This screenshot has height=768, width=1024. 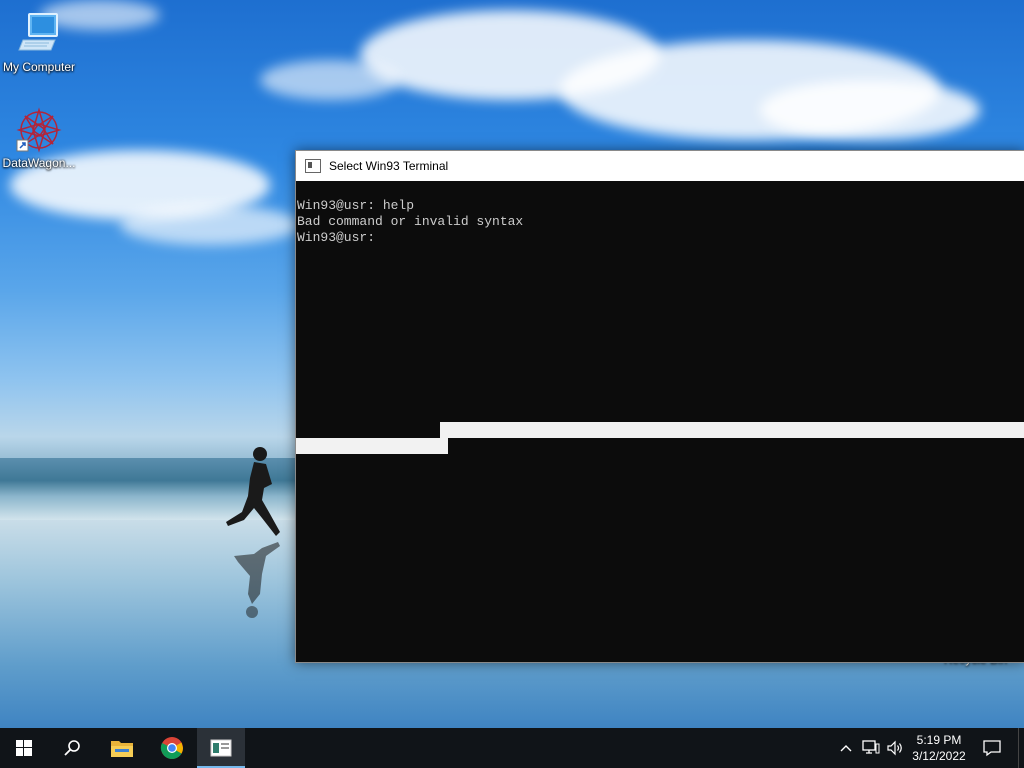 I want to click on volume-icon, so click(x=894, y=748).